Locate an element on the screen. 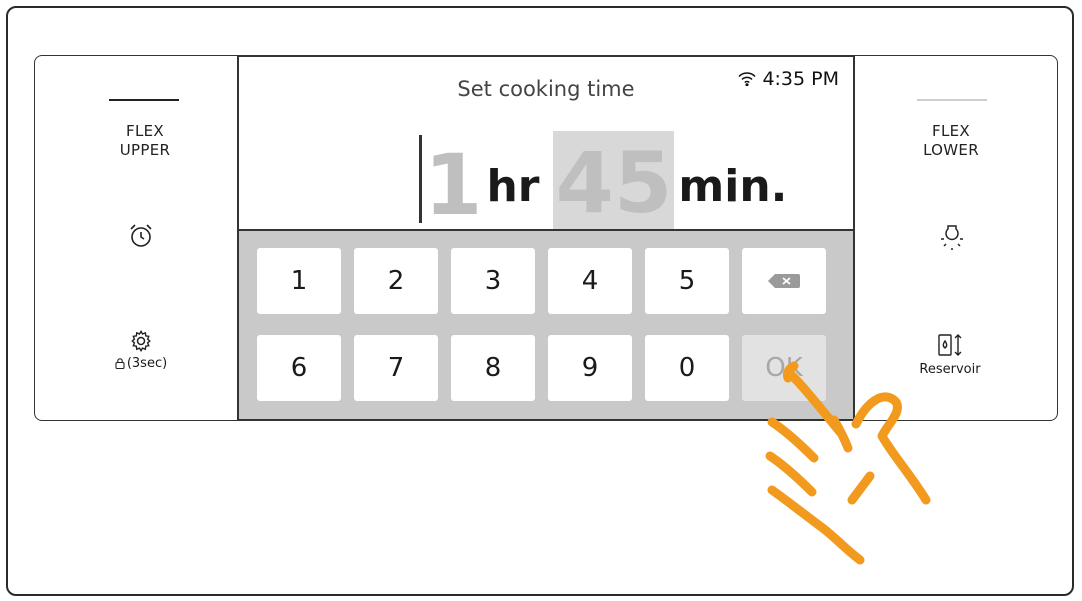 This screenshot has width=1082, height=601. flex-upper-label-1: FLEX is located at coordinates (145, 131).